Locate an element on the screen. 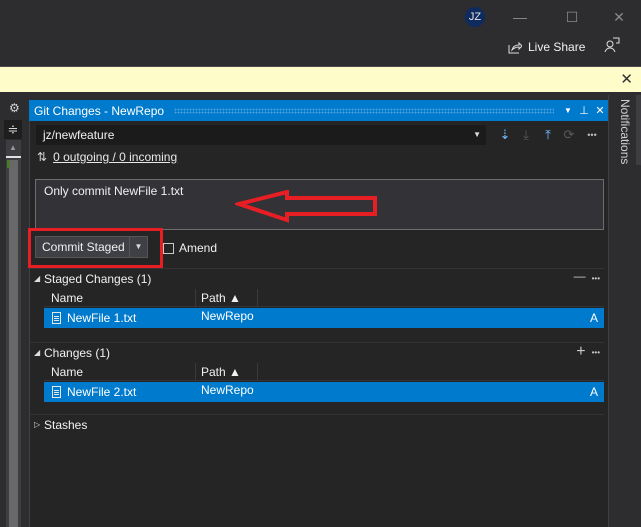 The width and height of the screenshot is (641, 527). stashes-title: Stashes is located at coordinates (66, 424).